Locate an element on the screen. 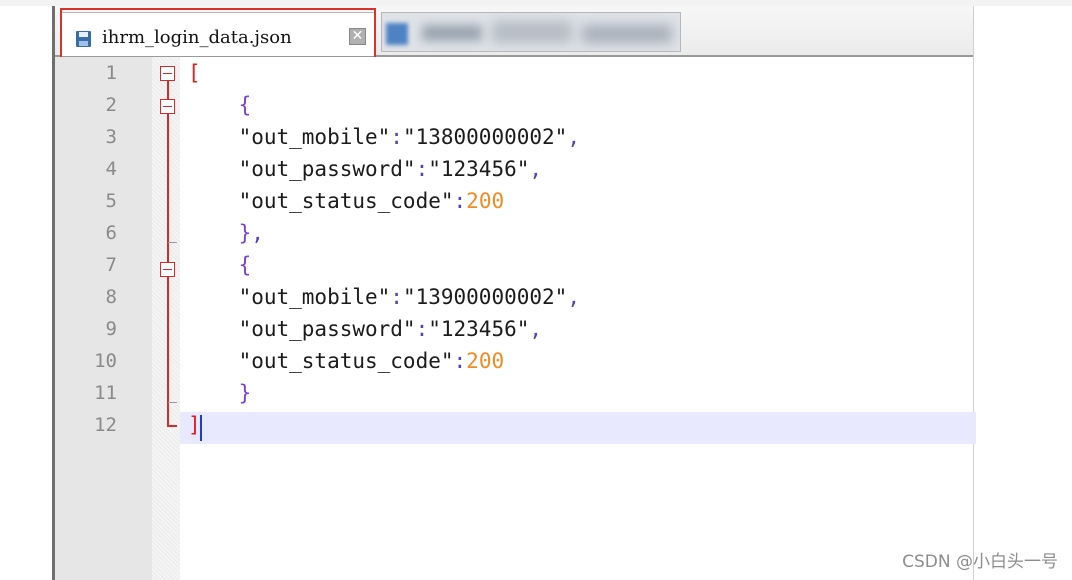  line-number: 5 is located at coordinates (111, 201).